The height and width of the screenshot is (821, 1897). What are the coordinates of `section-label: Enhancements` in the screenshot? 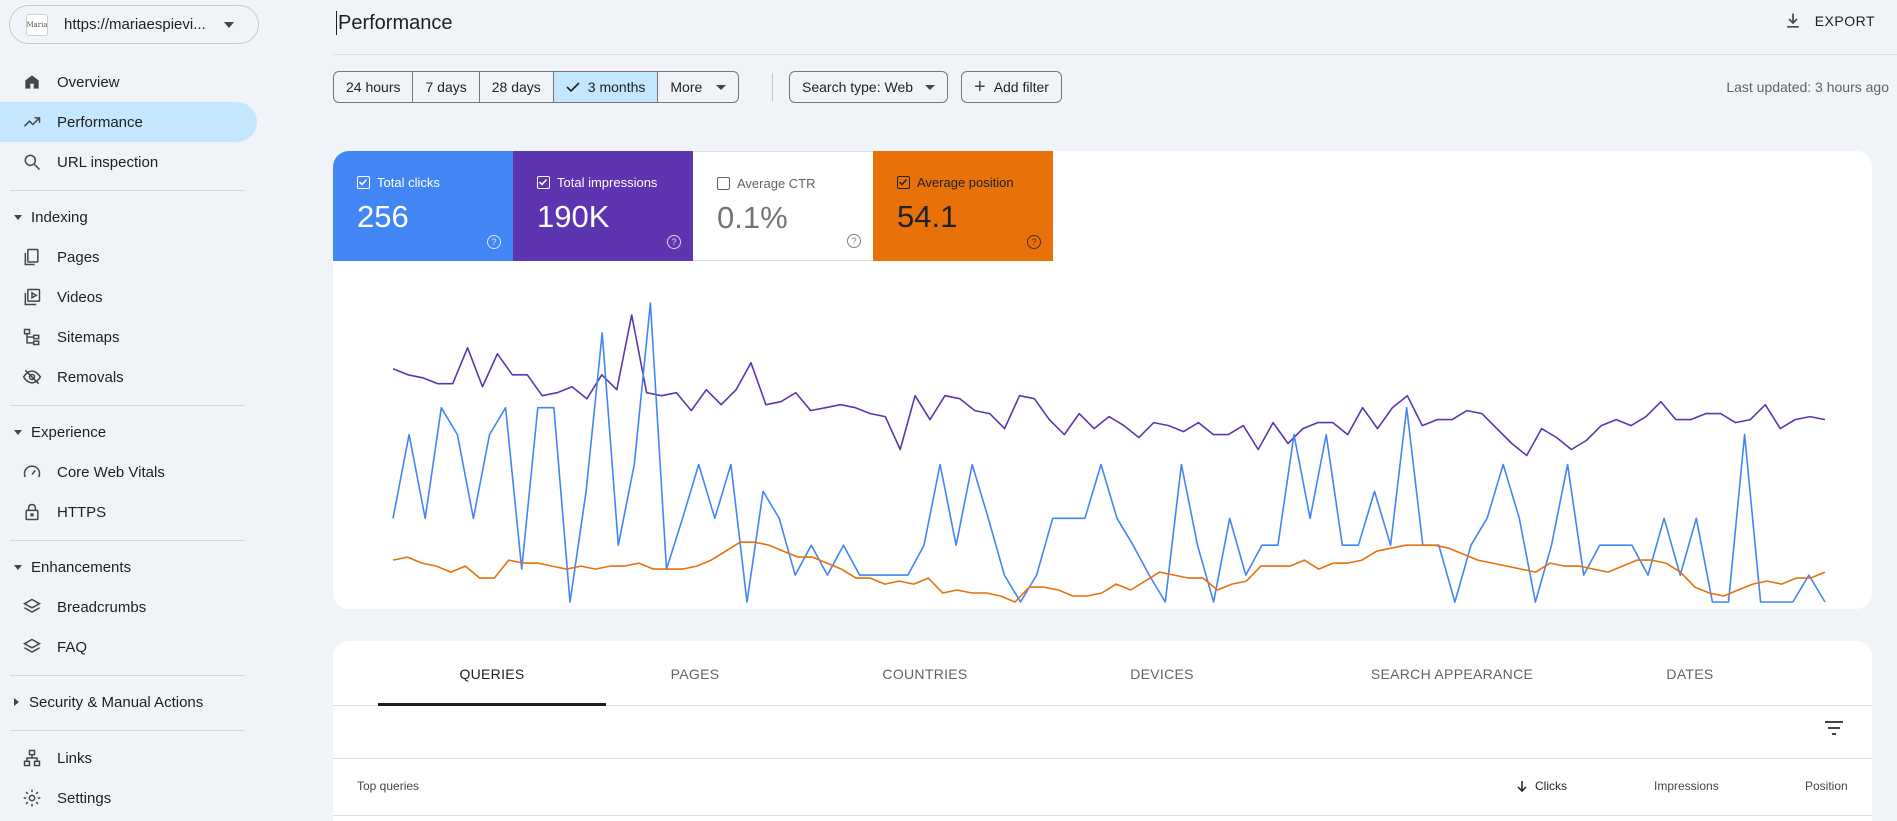 It's located at (81, 567).